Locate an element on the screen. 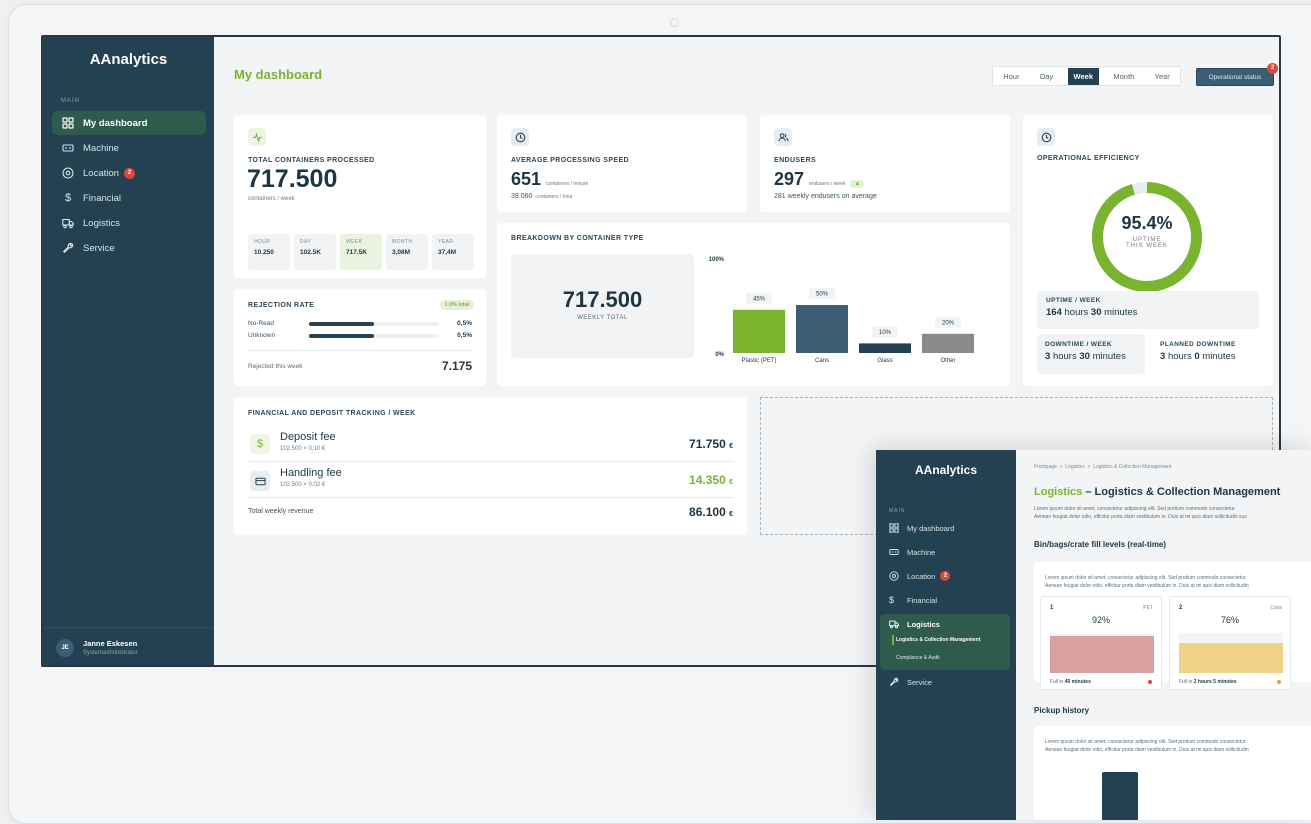 This screenshot has width=1311, height=824. tile-week: WEEK 717.5K is located at coordinates (361, 252).